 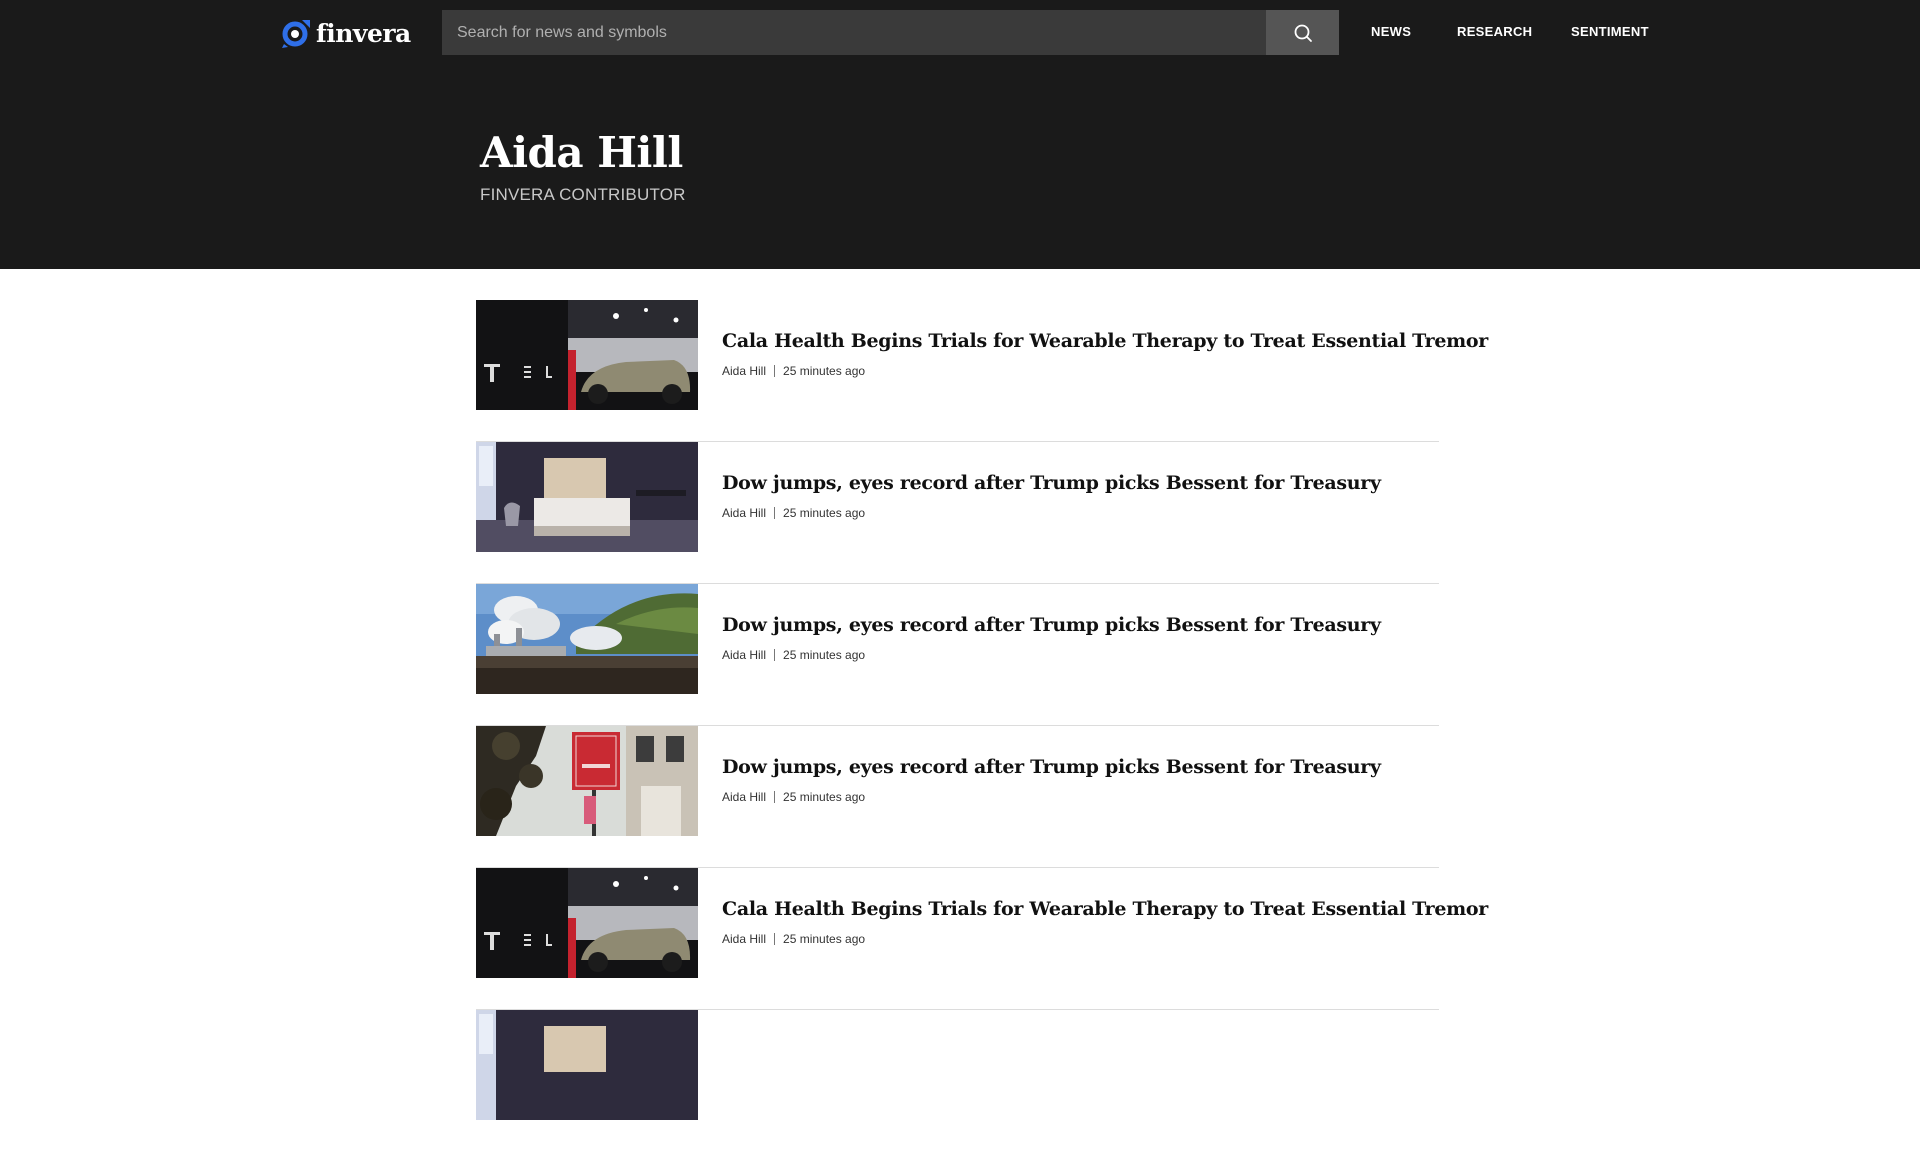 What do you see at coordinates (1391, 31) in the screenshot?
I see `nav-news: NEWS` at bounding box center [1391, 31].